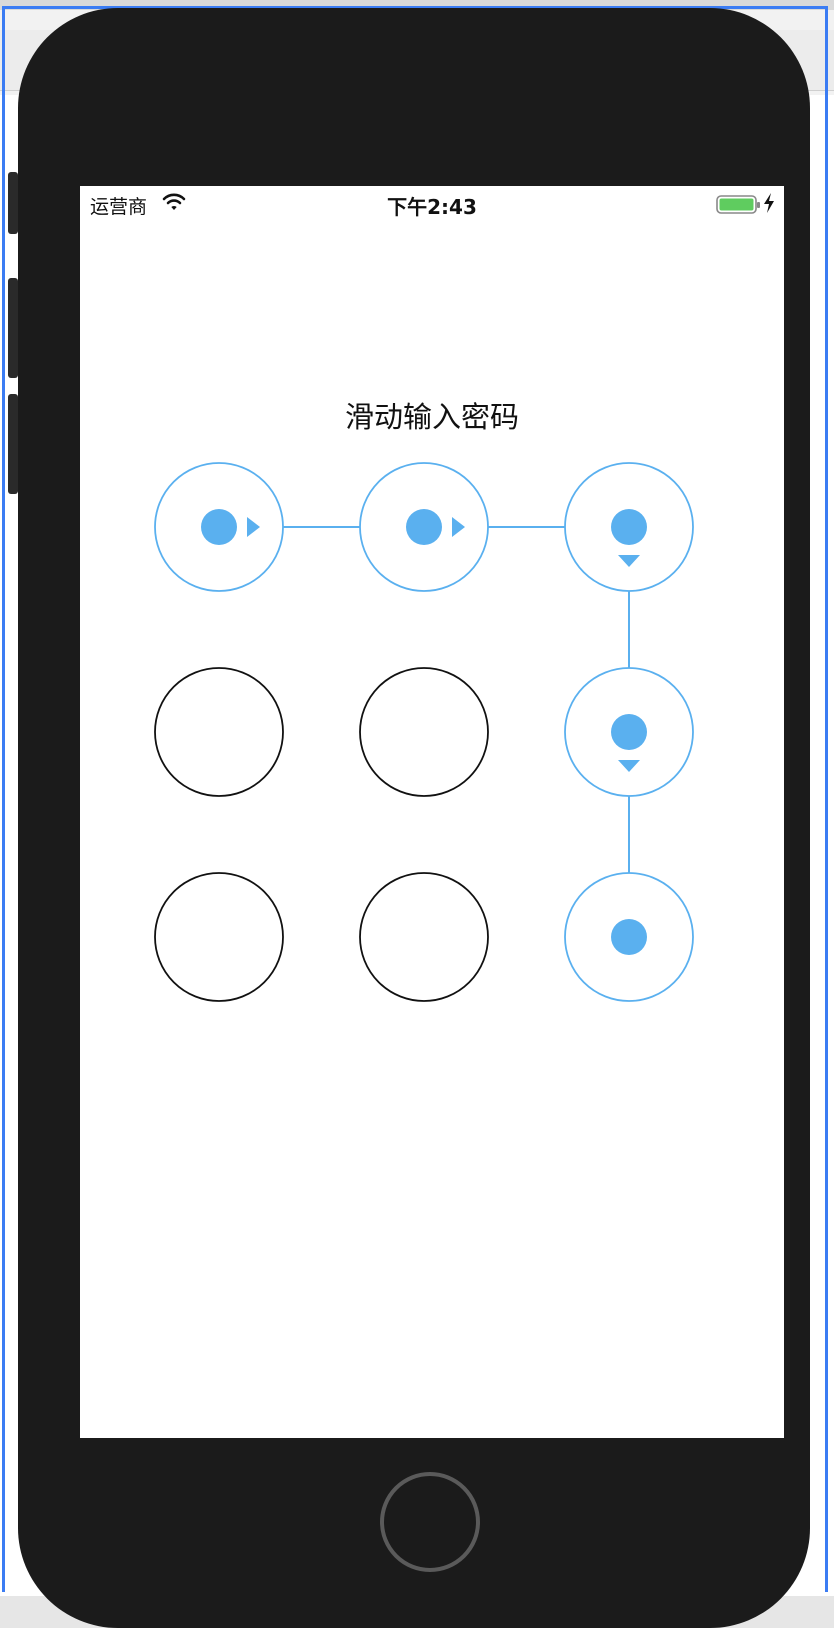 The height and width of the screenshot is (1628, 834). I want to click on home-button, so click(430, 1522).